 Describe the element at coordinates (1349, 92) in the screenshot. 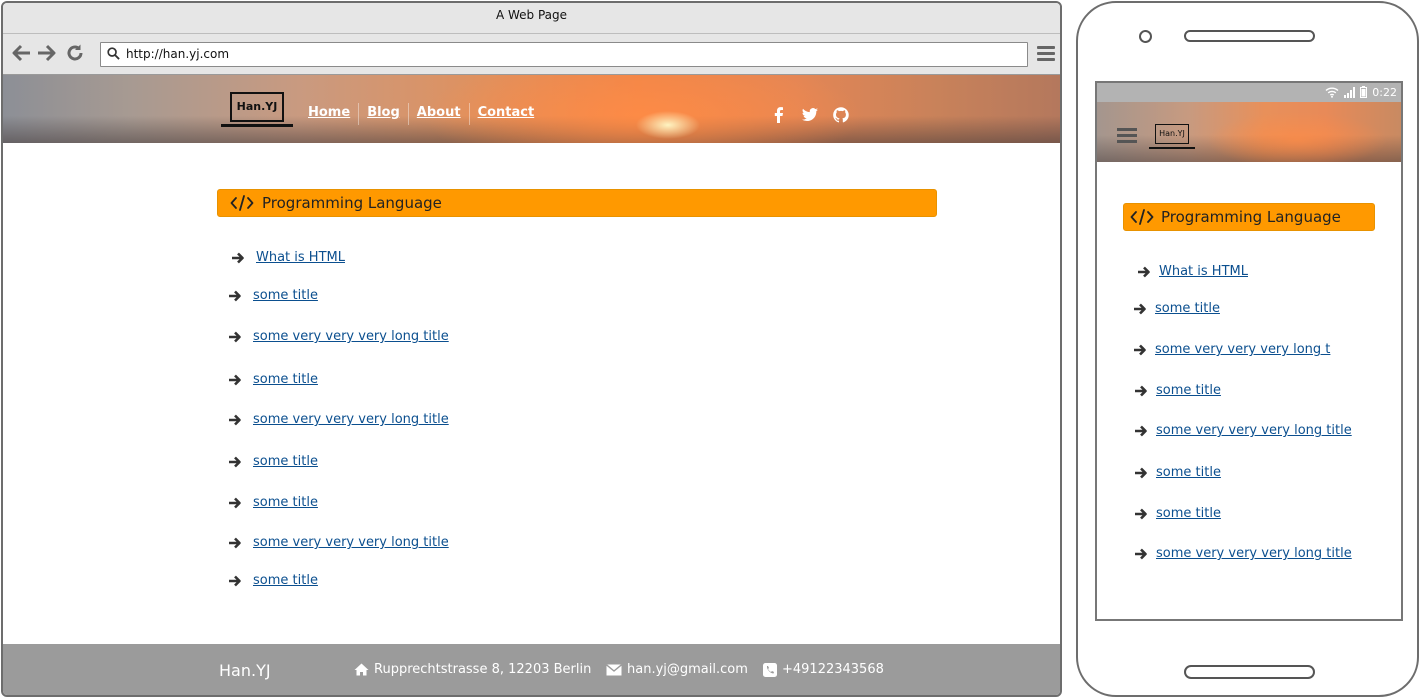

I see `signal-icon` at that location.